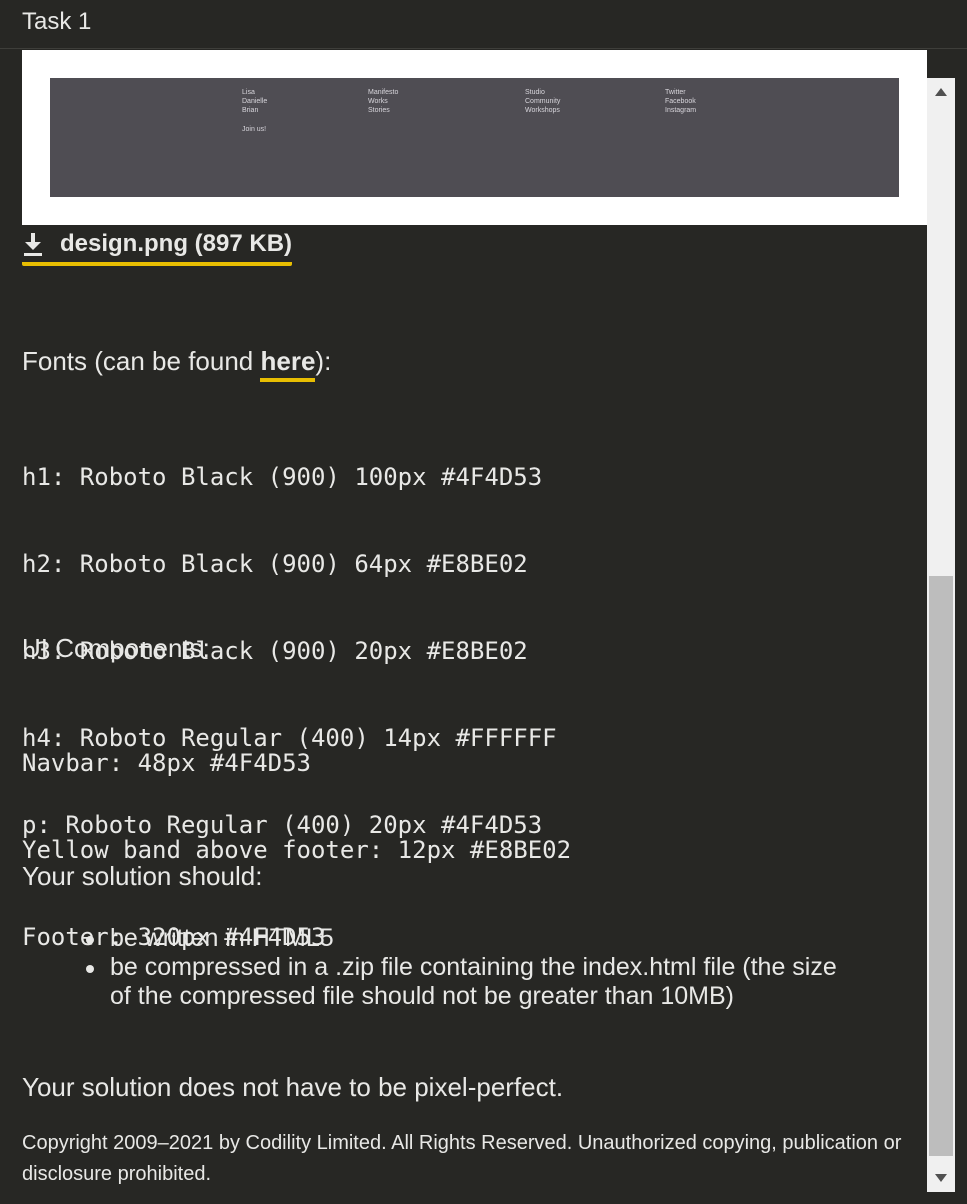  What do you see at coordinates (116, 648) in the screenshot?
I see `components-heading: UI Components:` at bounding box center [116, 648].